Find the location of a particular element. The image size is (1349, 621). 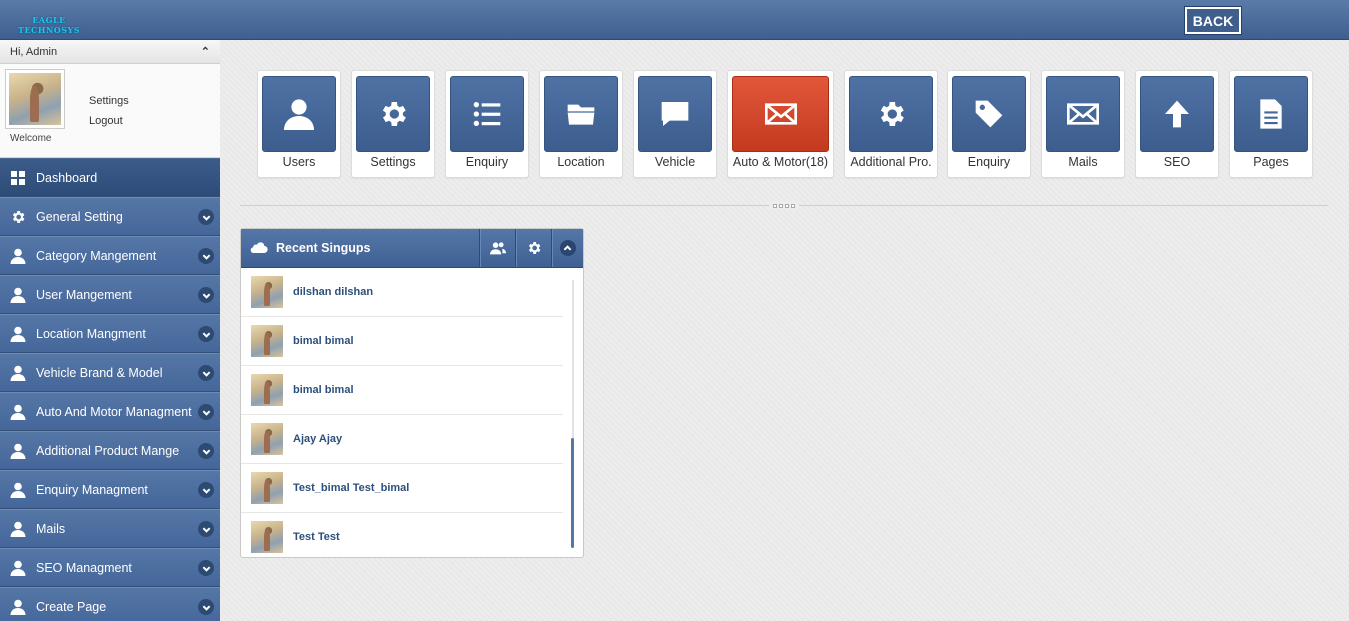

sidebar-item-general-setting: General Setting is located at coordinates (110, 216).